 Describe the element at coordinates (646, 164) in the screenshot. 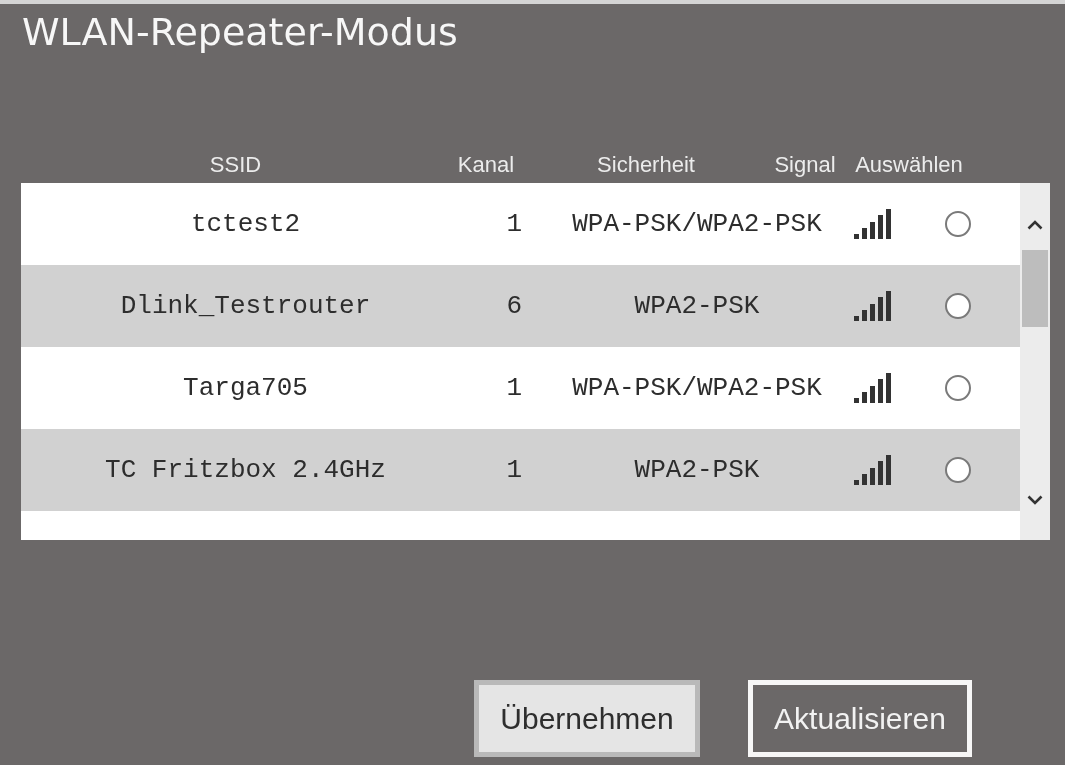

I see `column-header: Sicherheit` at that location.